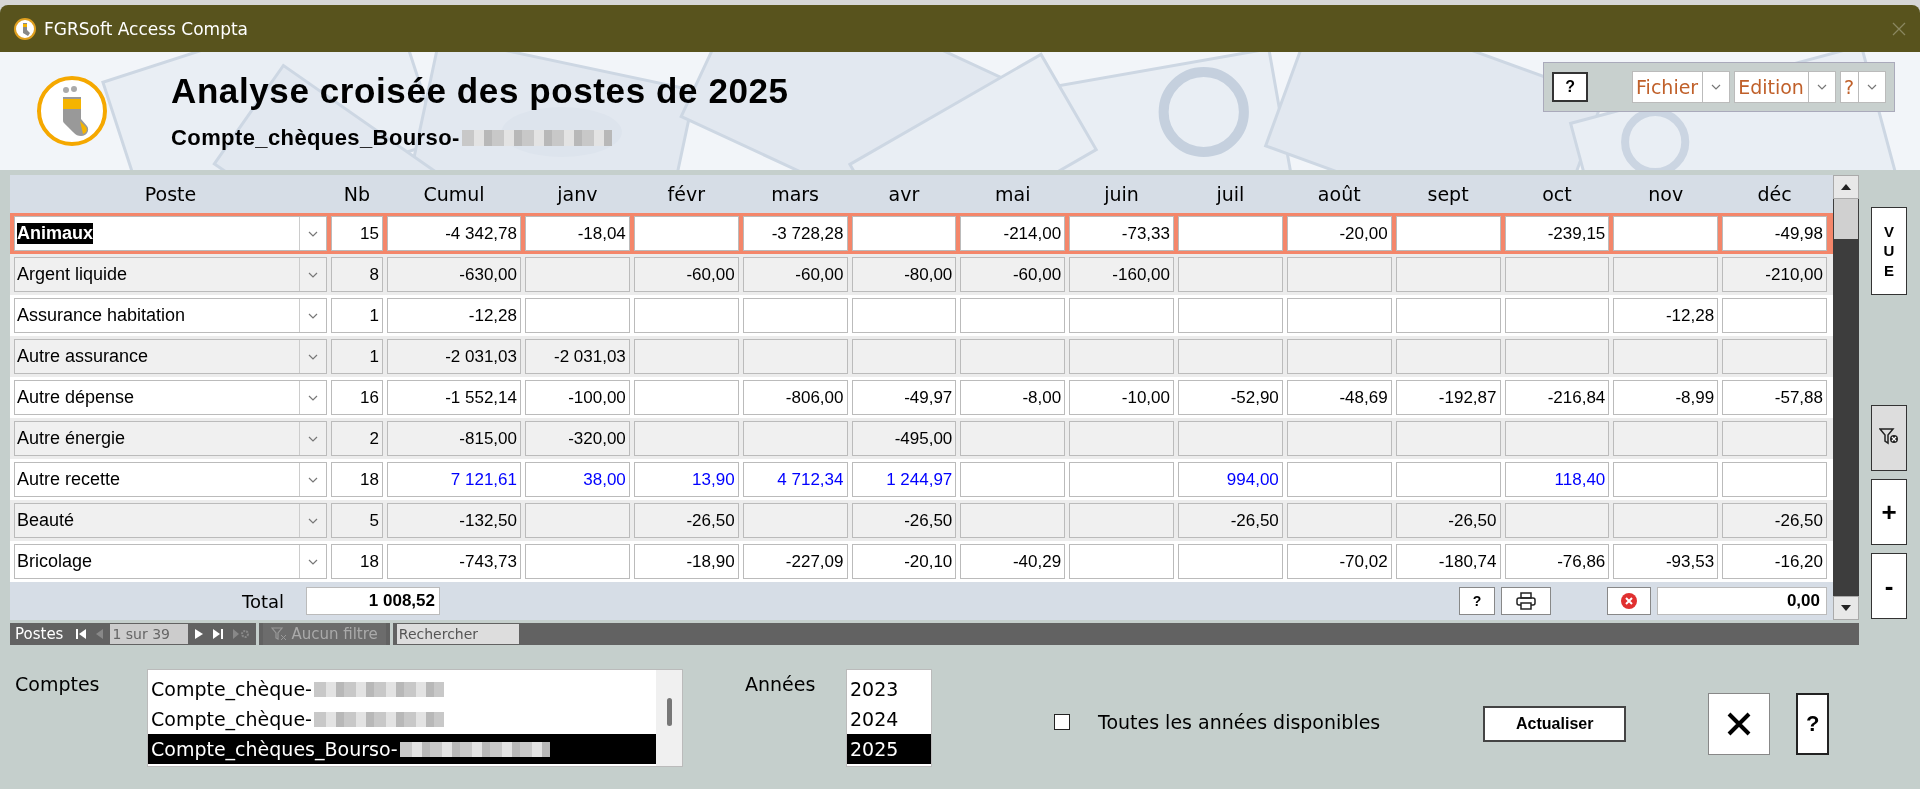 Image resolution: width=1920 pixels, height=789 pixels. What do you see at coordinates (454, 194) in the screenshot?
I see `column-header: Cumul` at bounding box center [454, 194].